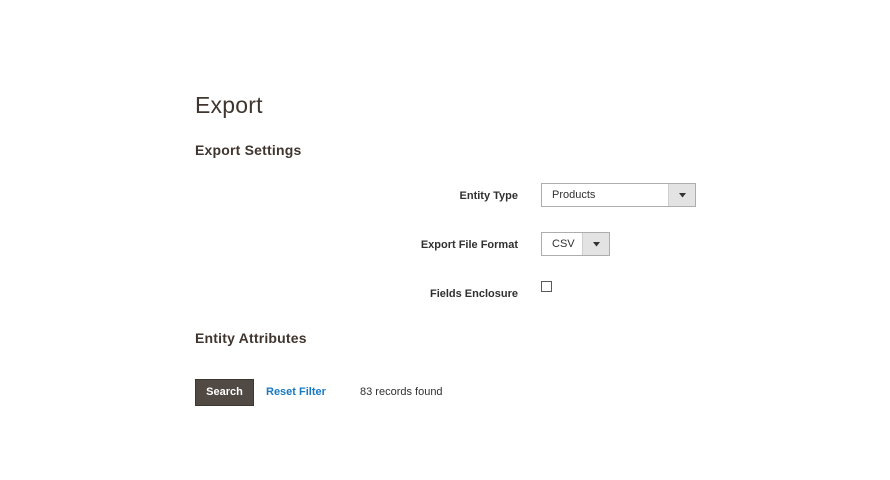 The height and width of the screenshot is (480, 890). I want to click on export-file-format-value: CSV, so click(563, 244).